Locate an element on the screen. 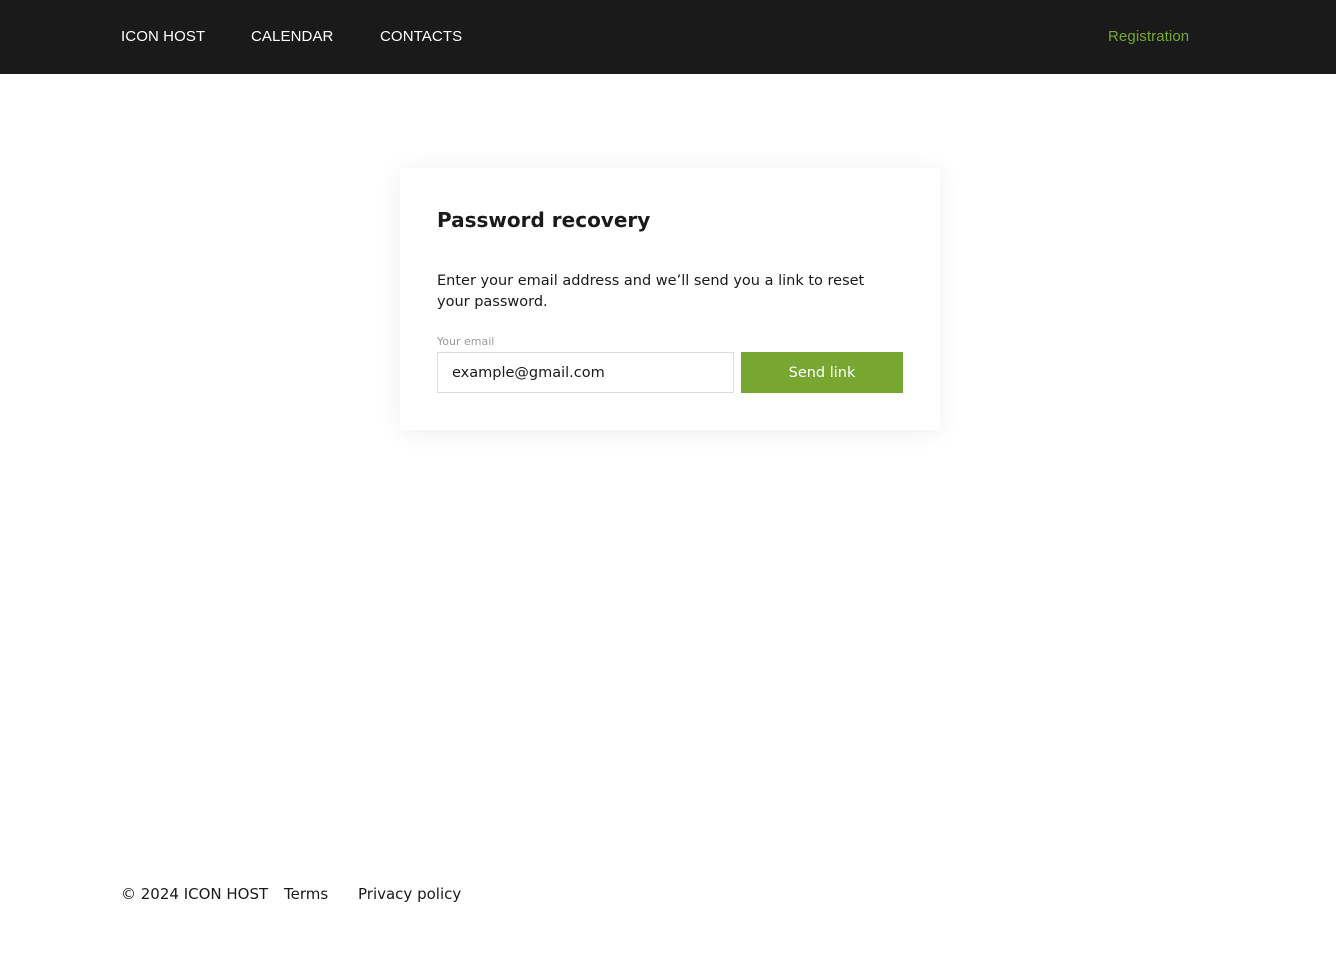 The height and width of the screenshot is (953, 1340). brand-link: ICON HOST is located at coordinates (163, 37).